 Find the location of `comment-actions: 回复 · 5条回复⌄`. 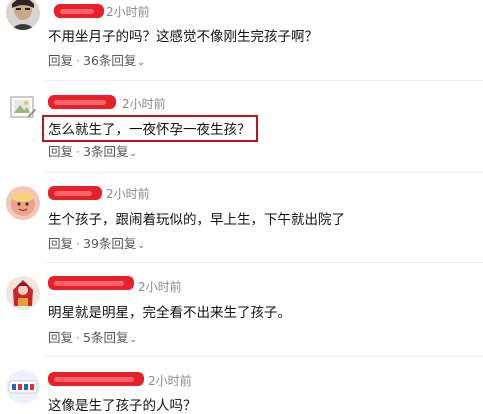

comment-actions: 回复 · 5条回复⌄ is located at coordinates (92, 336).